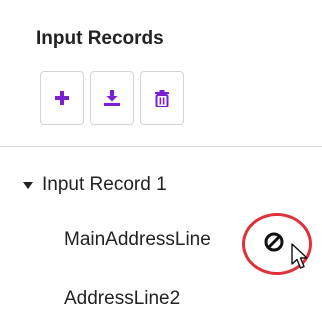 Image resolution: width=322 pixels, height=322 pixels. I want to click on download-icon, so click(112, 98).